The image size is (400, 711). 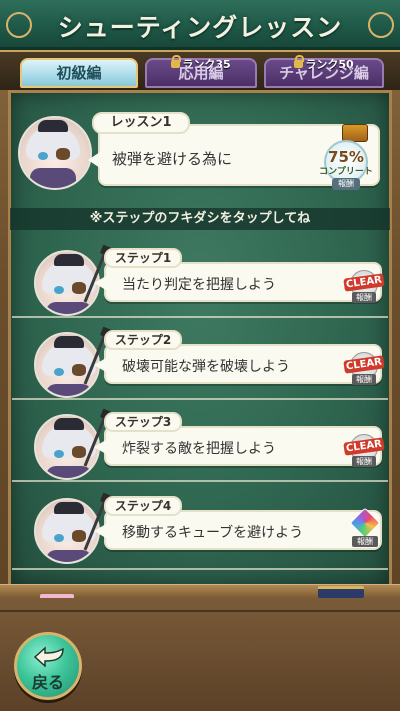 What do you see at coordinates (346, 157) in the screenshot?
I see `completion-badge: 75% コンプリート 報酬` at bounding box center [346, 157].